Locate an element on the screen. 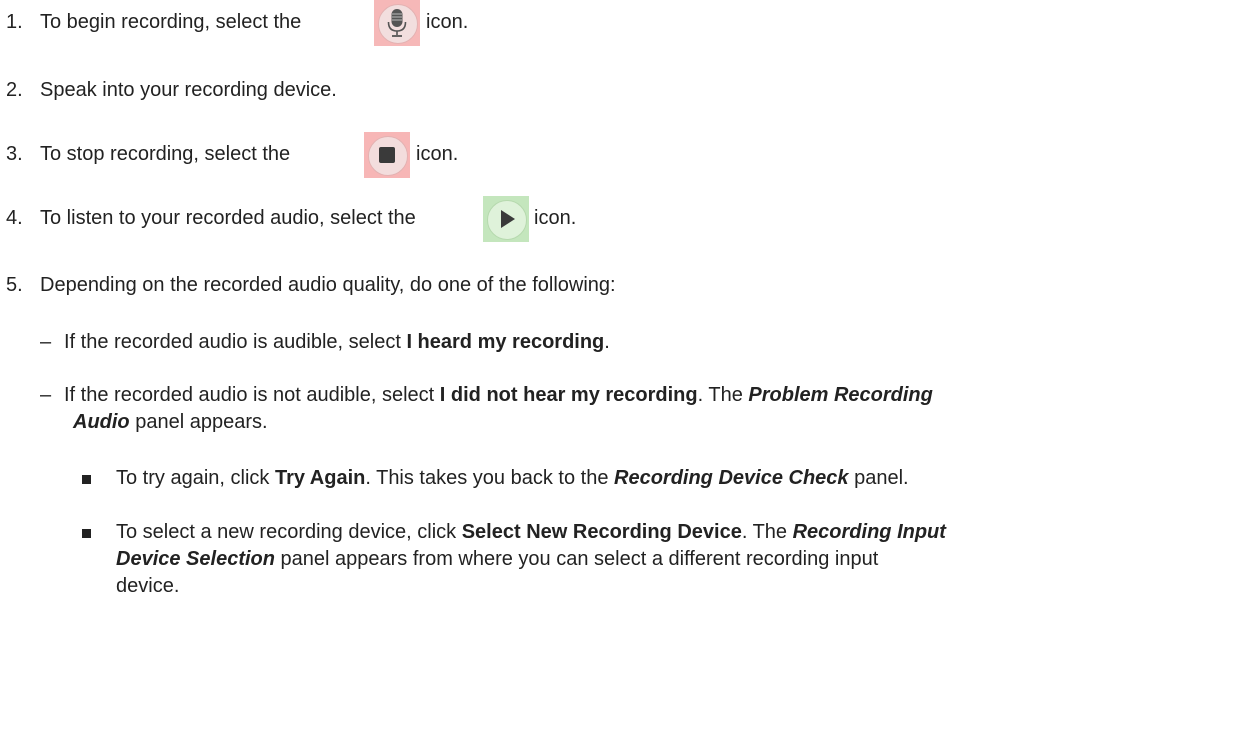  play-button is located at coordinates (506, 219).